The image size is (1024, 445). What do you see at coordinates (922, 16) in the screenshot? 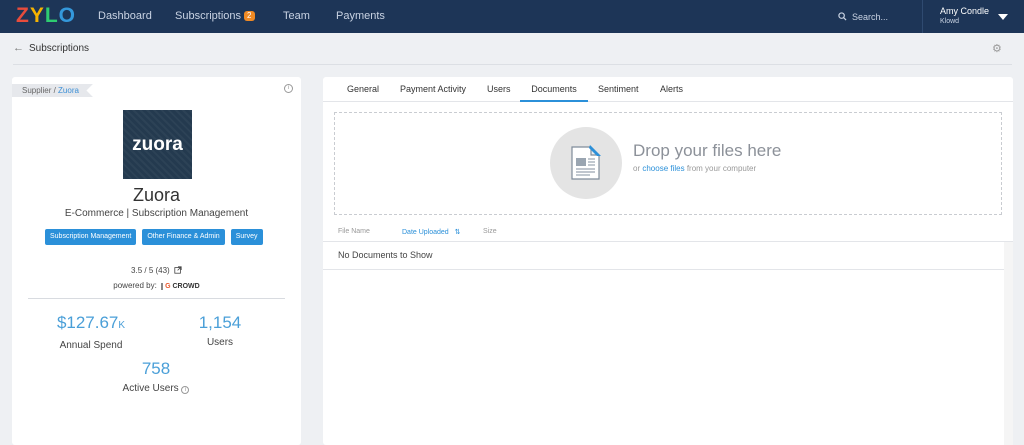
I see `nav-divider` at bounding box center [922, 16].